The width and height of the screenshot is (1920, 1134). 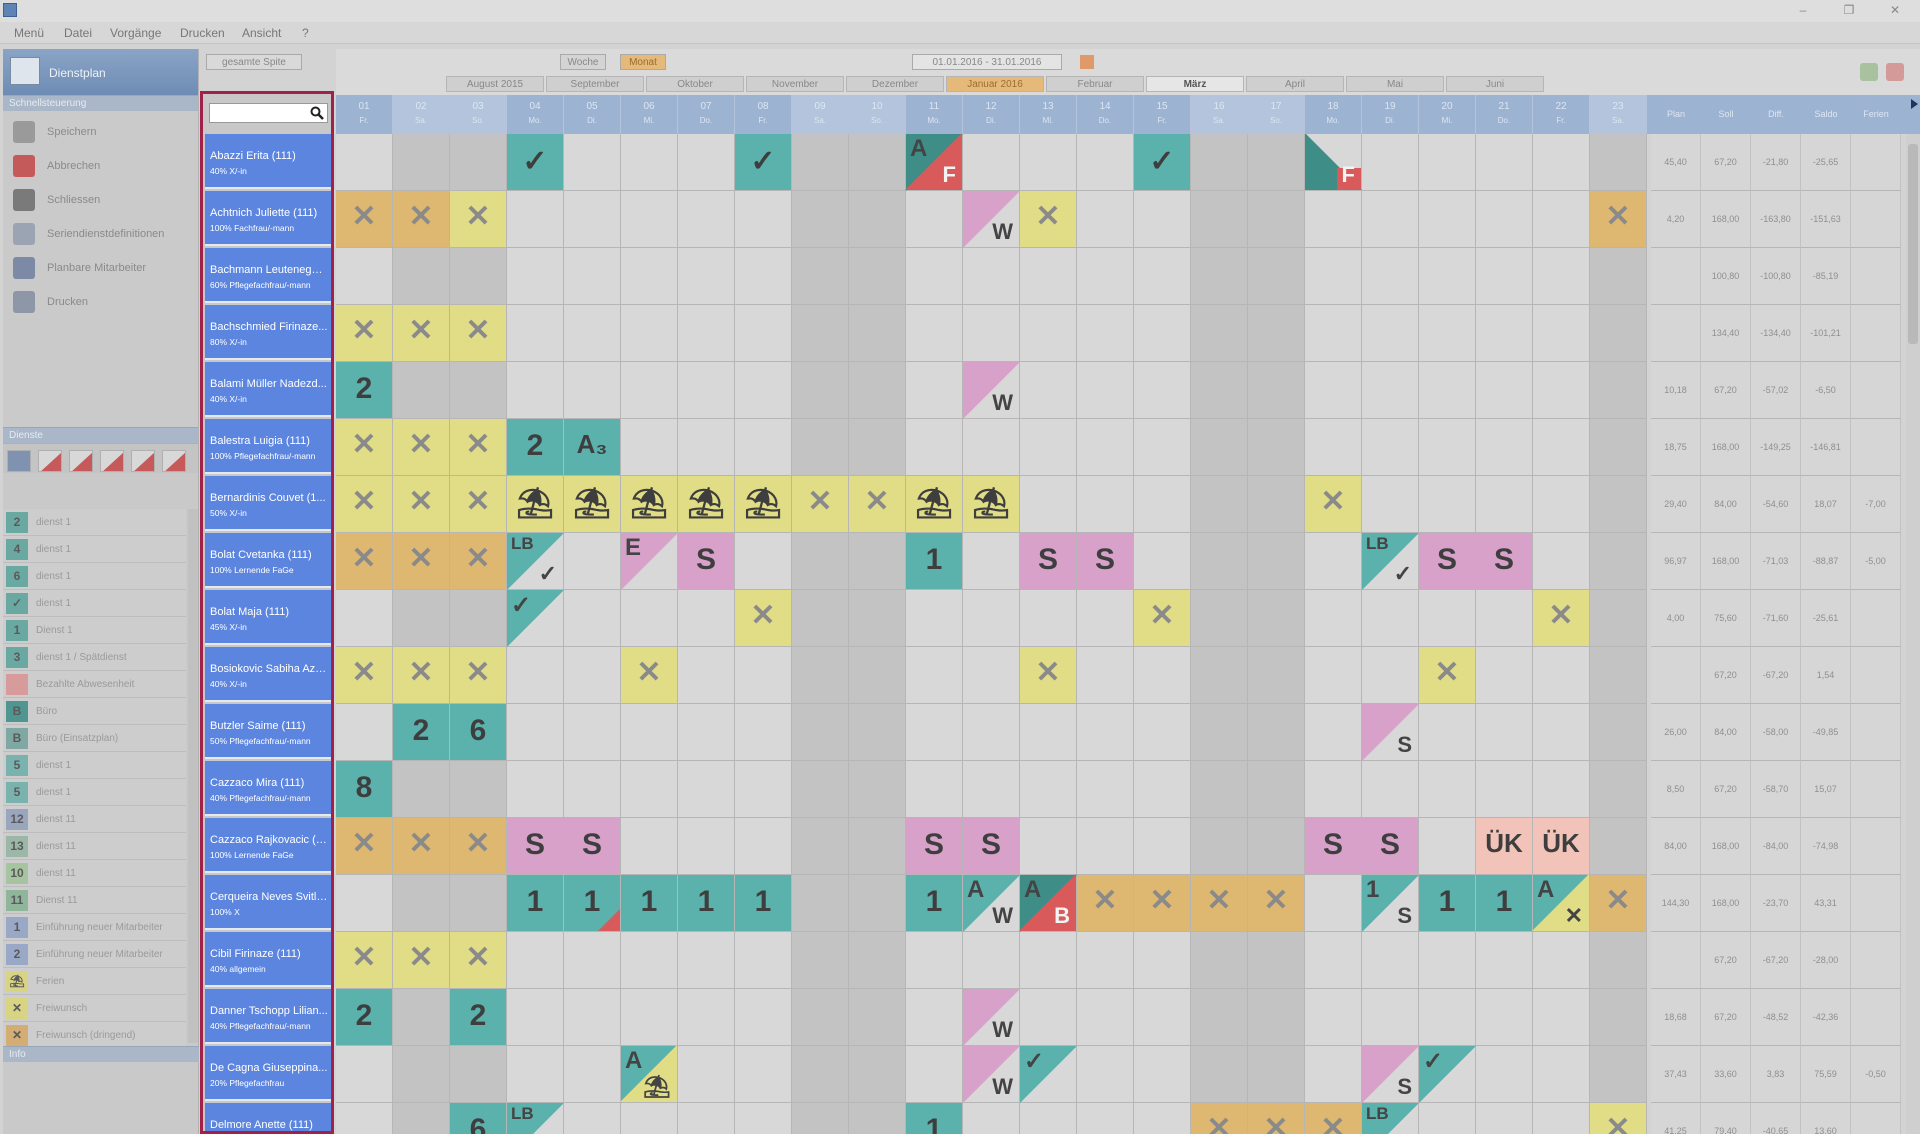 I want to click on schedule-cell: 6, so click(x=478, y=1118).